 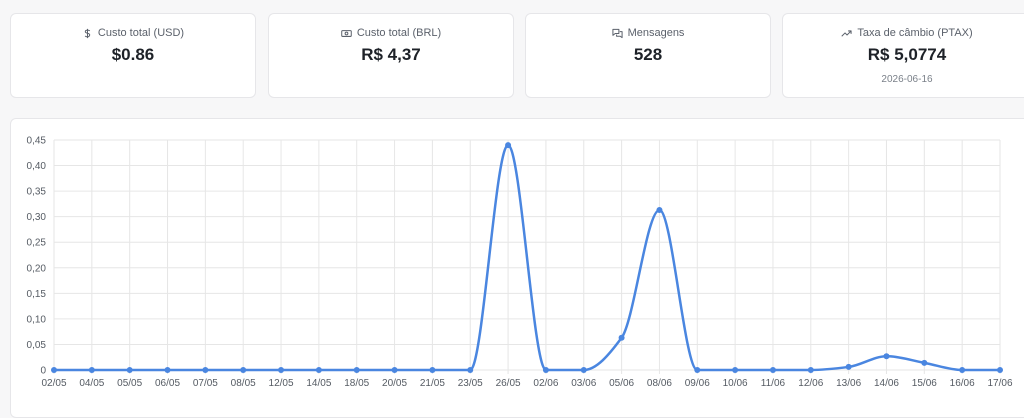 I want to click on x-tick-label: 04/05, so click(x=91, y=383).